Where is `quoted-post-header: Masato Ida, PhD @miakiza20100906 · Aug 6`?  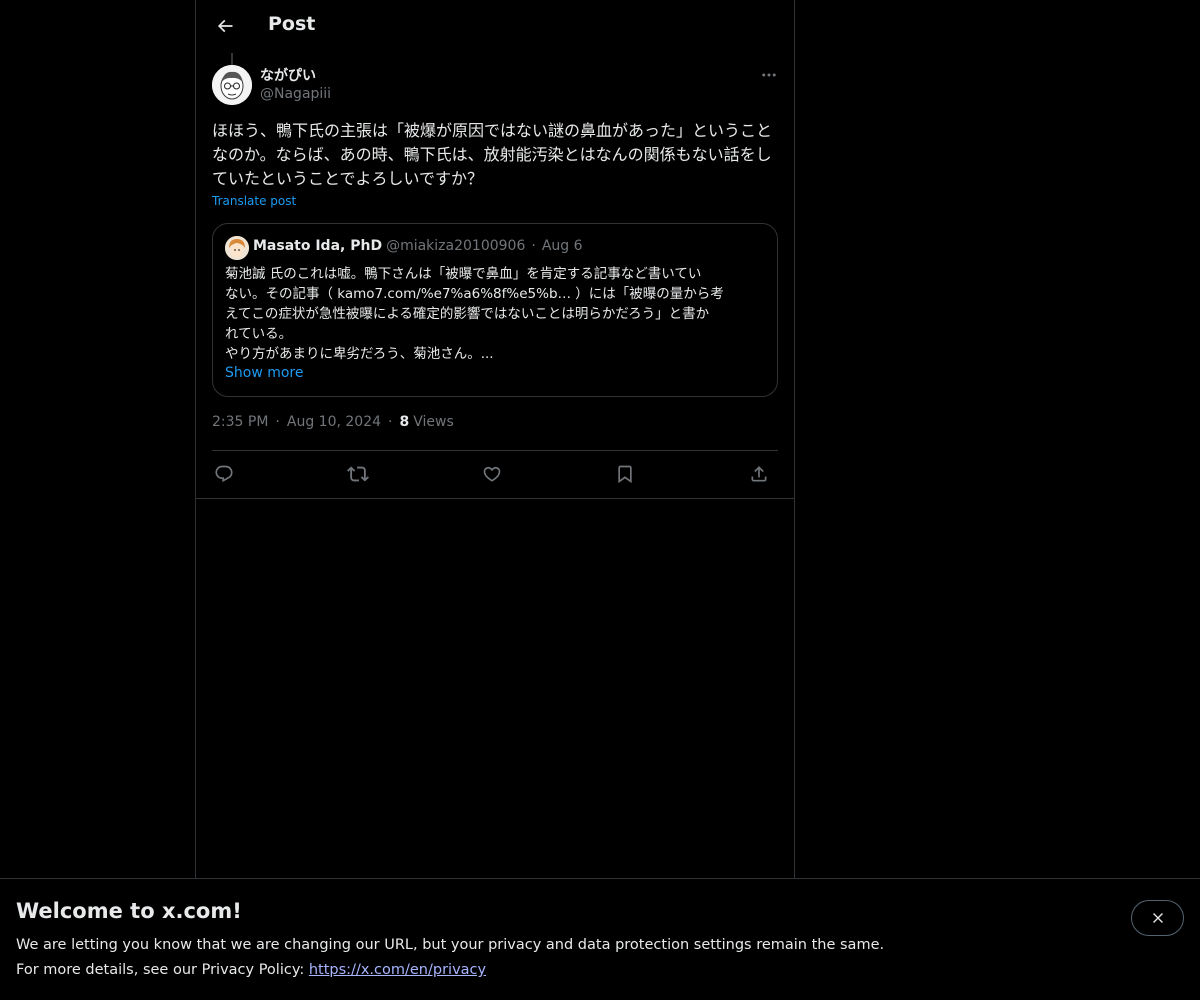
quoted-post-header: Masato Ida, PhD @miakiza20100906 · Aug 6 is located at coordinates (418, 246).